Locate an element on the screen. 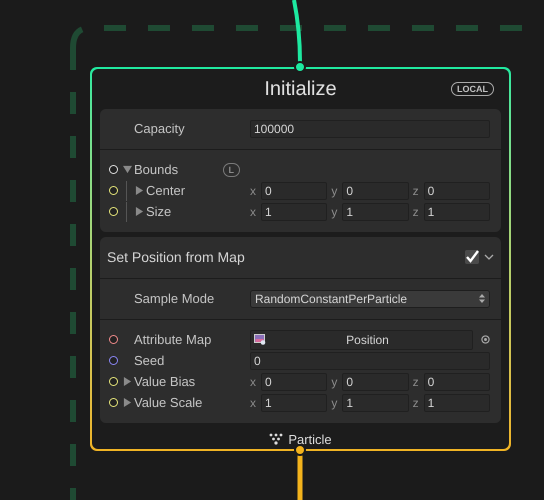 Image resolution: width=544 pixels, height=500 pixels. field-label: Size is located at coordinates (159, 211).